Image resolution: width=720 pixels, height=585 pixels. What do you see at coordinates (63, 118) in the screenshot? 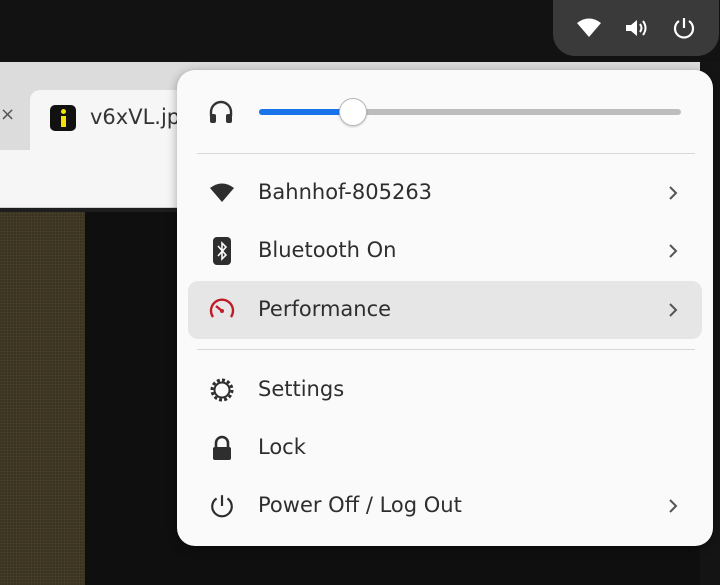
I see `image-viewer-icon` at bounding box center [63, 118].